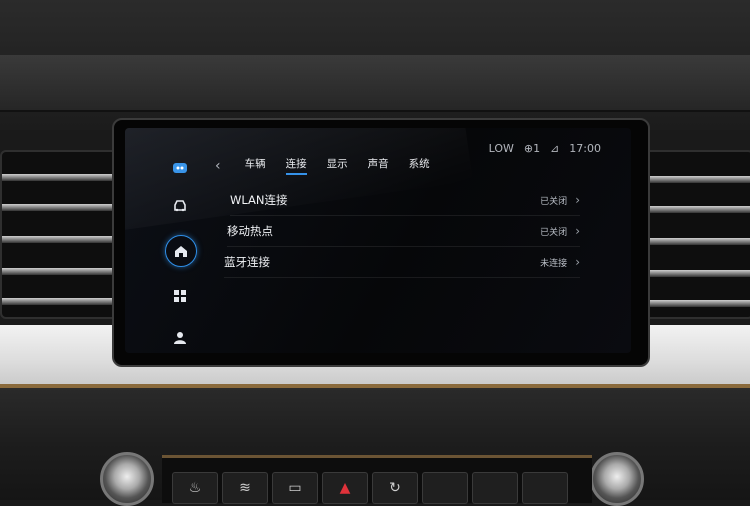 The image size is (750, 506). What do you see at coordinates (501, 148) in the screenshot?
I see `status-low: LOW` at bounding box center [501, 148].